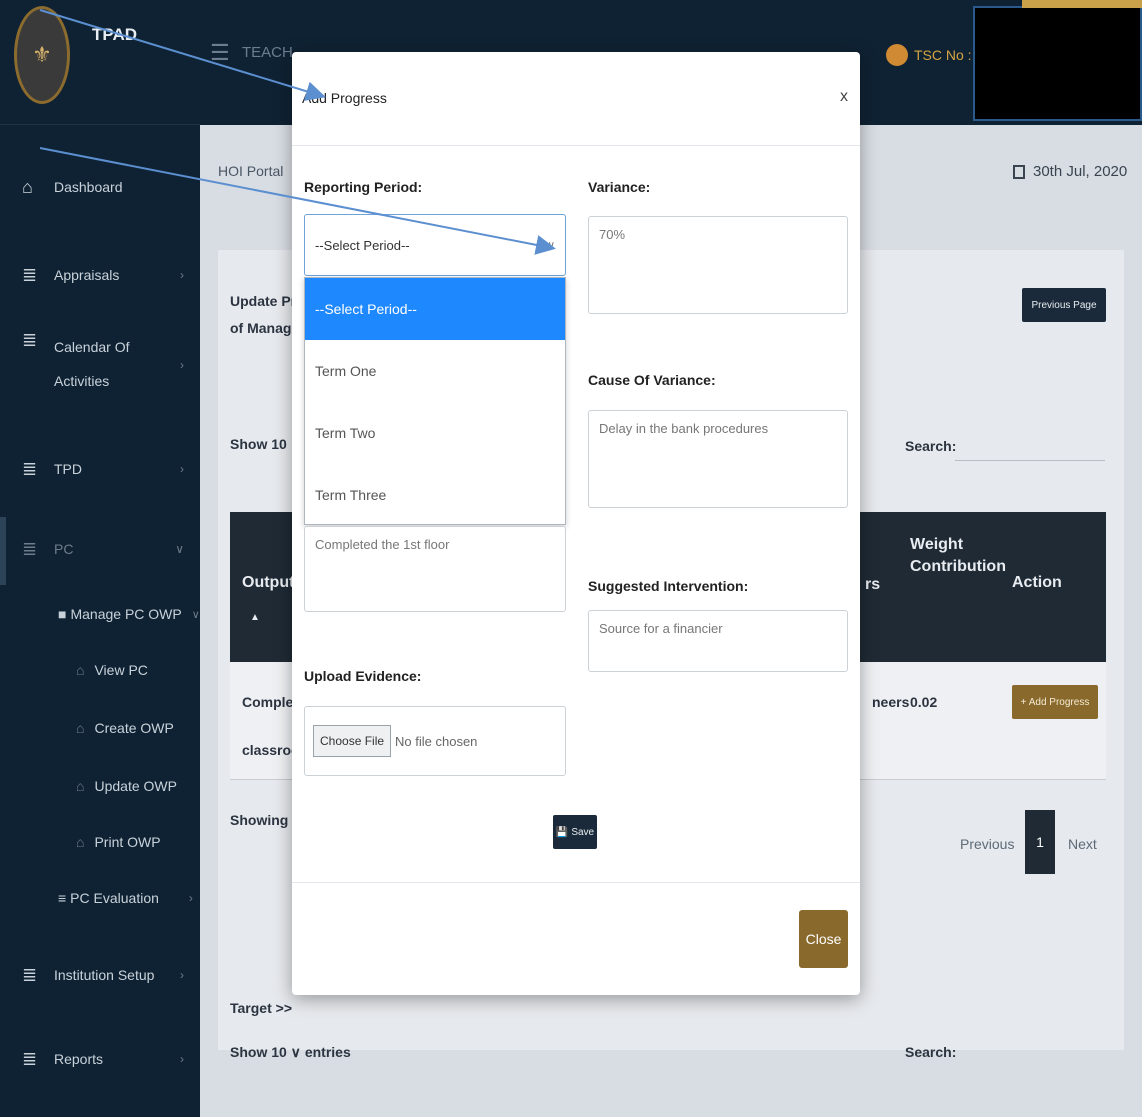 Image resolution: width=1142 pixels, height=1117 pixels. I want to click on sidebar-item-print-owp: ⌂ Print OWP, so click(118, 842).